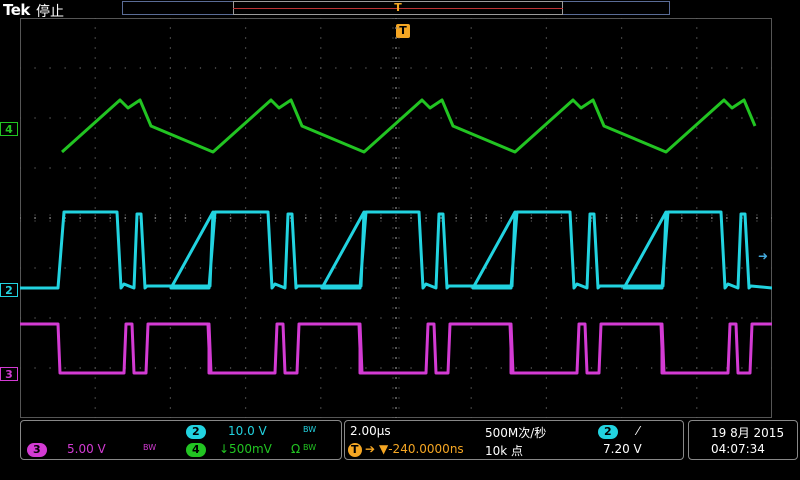 This screenshot has width=800, height=480. Describe the element at coordinates (738, 449) in the screenshot. I see `time: 04:07:34` at that location.